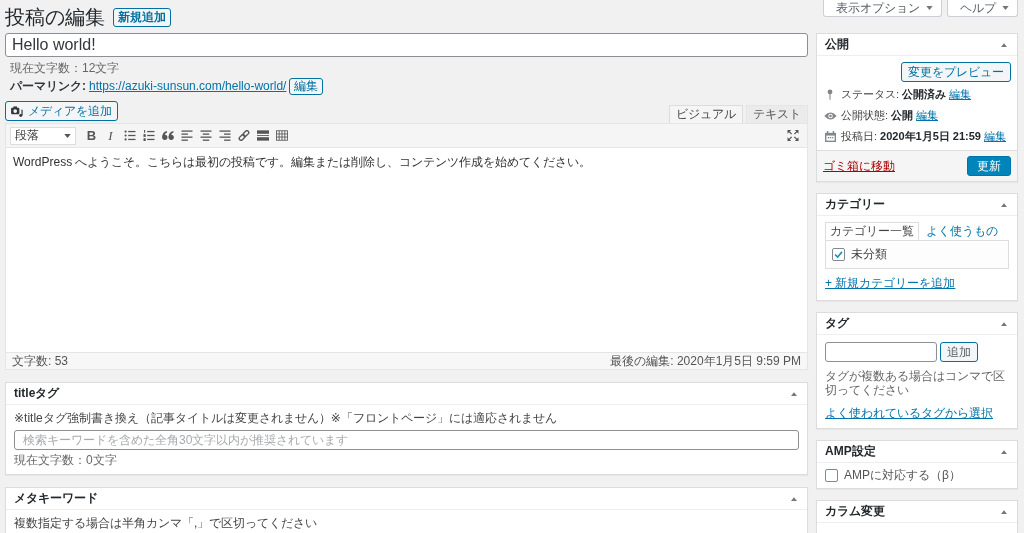 This screenshot has height=533, width=1024. What do you see at coordinates (962, 231) in the screenshot?
I see `category-tab: よく使うもの` at bounding box center [962, 231].